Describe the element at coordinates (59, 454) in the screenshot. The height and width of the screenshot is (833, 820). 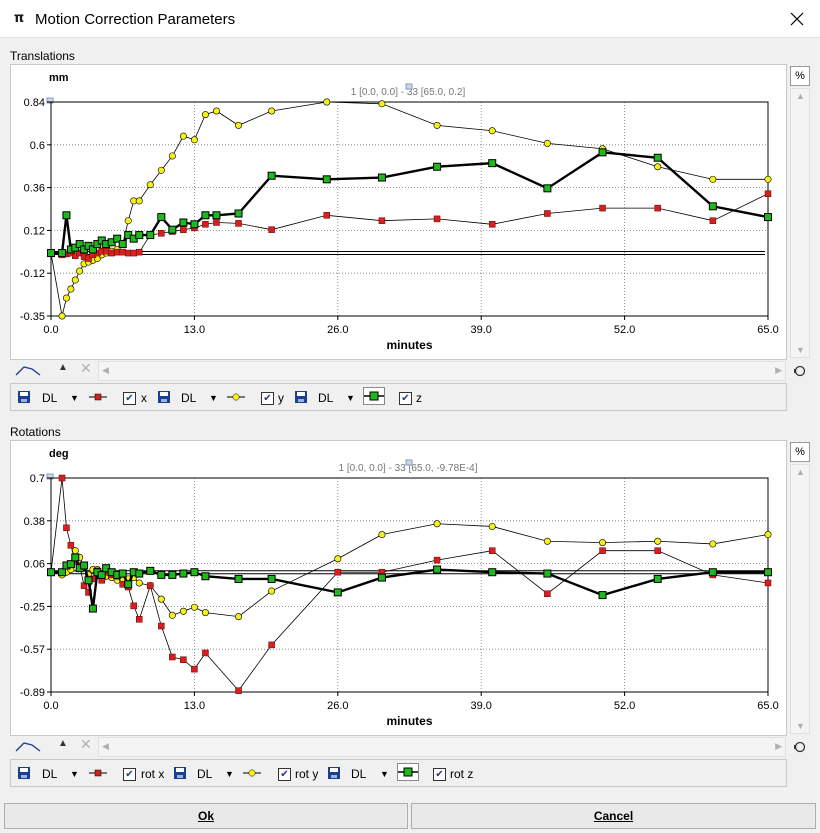
I see `unit-label: deg` at that location.